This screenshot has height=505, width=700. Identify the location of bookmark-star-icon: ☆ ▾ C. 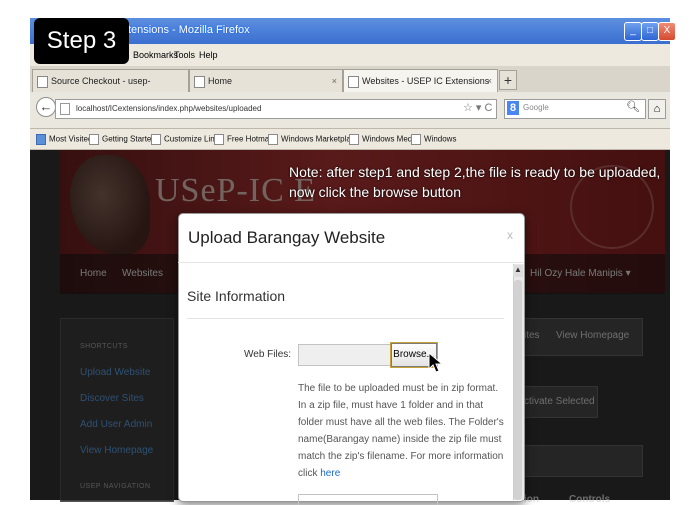
(477, 107).